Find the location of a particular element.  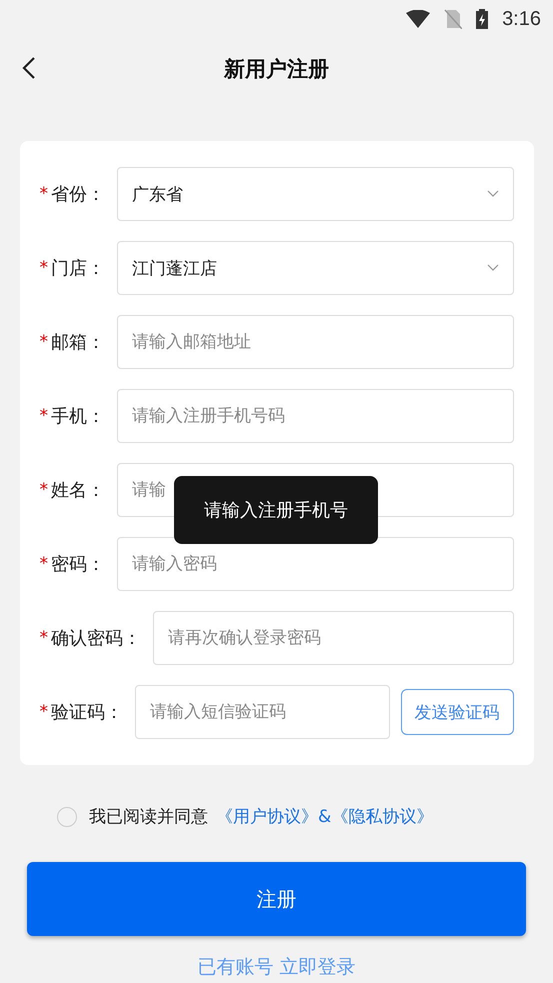

back-icon is located at coordinates (29, 68).